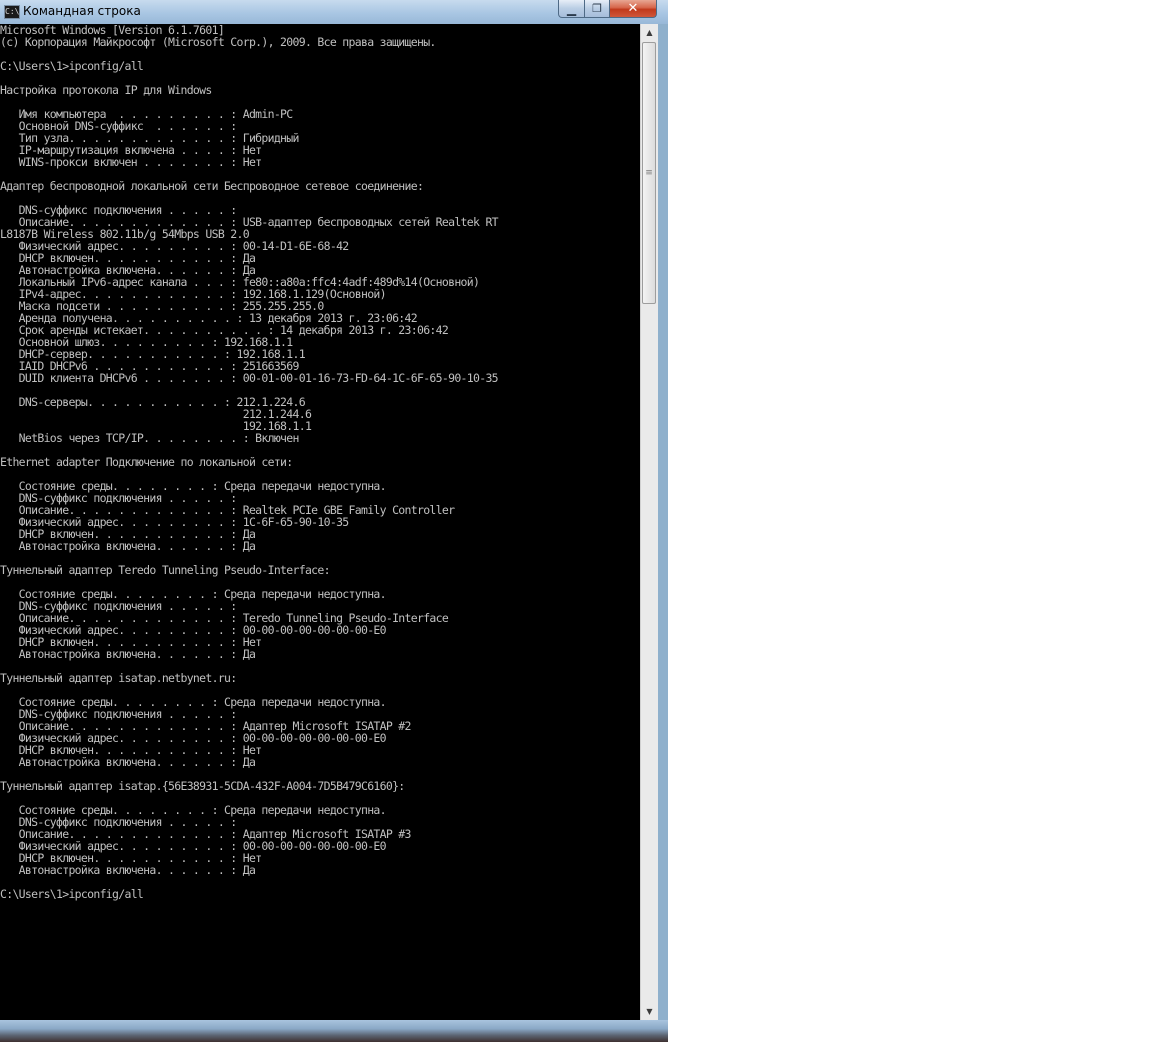  What do you see at coordinates (82, 11) in the screenshot?
I see `window-title: Командная строка` at bounding box center [82, 11].